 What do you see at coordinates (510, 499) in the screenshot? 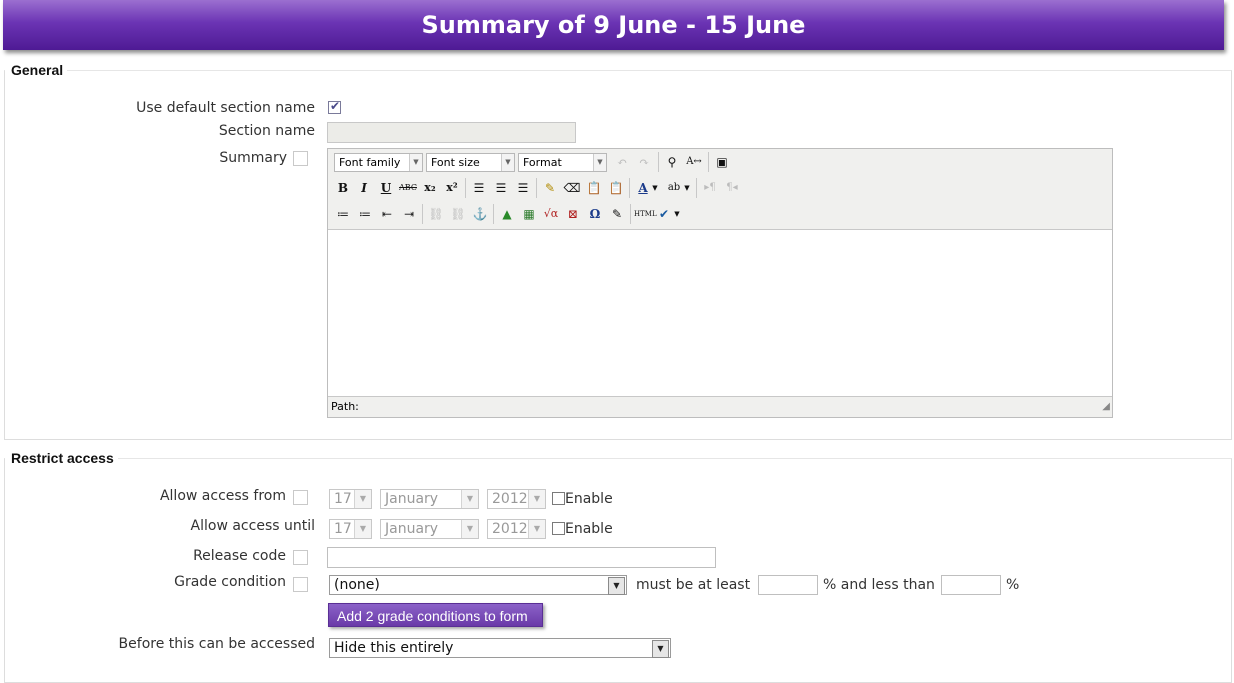
I see `allow-from-year-value: 2012` at bounding box center [510, 499].